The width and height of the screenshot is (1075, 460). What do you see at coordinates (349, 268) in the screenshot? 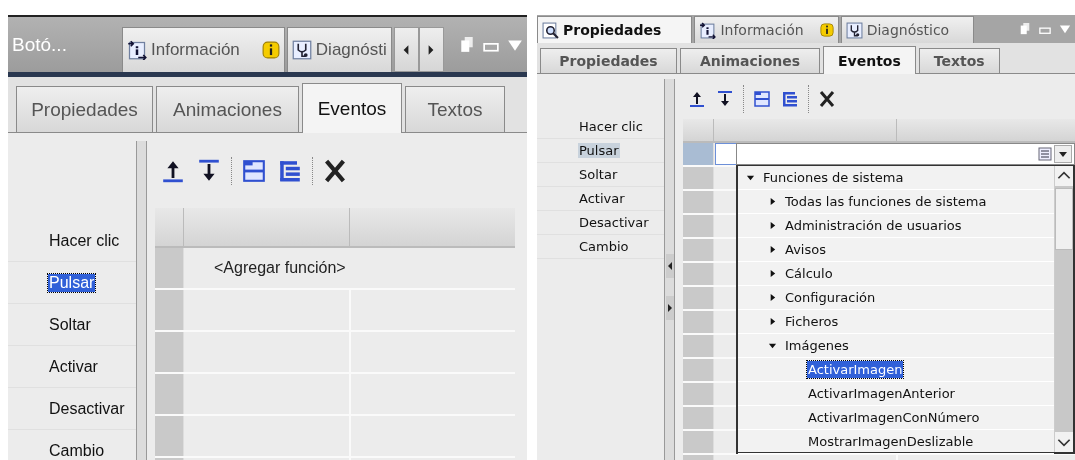
I see `table-cell: <Agregar función>` at bounding box center [349, 268].